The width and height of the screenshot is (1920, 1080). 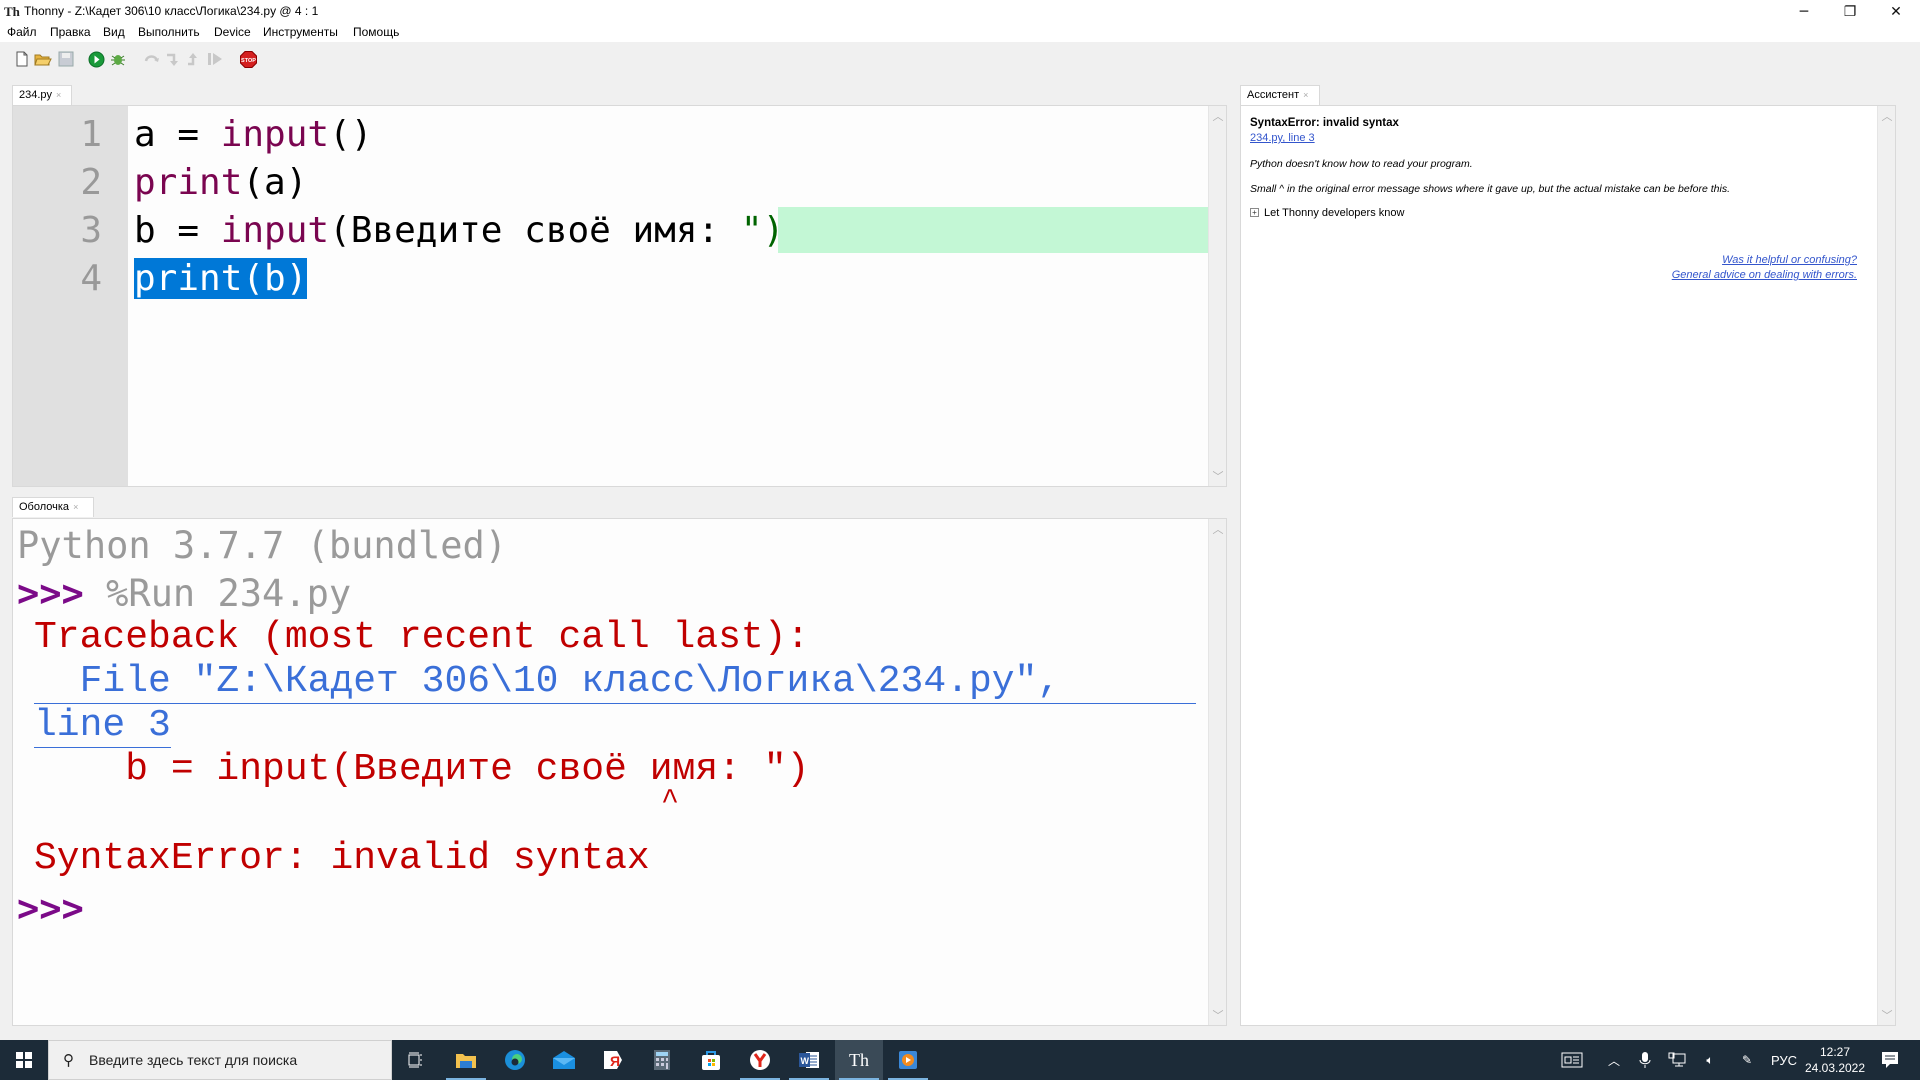 I want to click on stop-icon: STOP, so click(x=248, y=59).